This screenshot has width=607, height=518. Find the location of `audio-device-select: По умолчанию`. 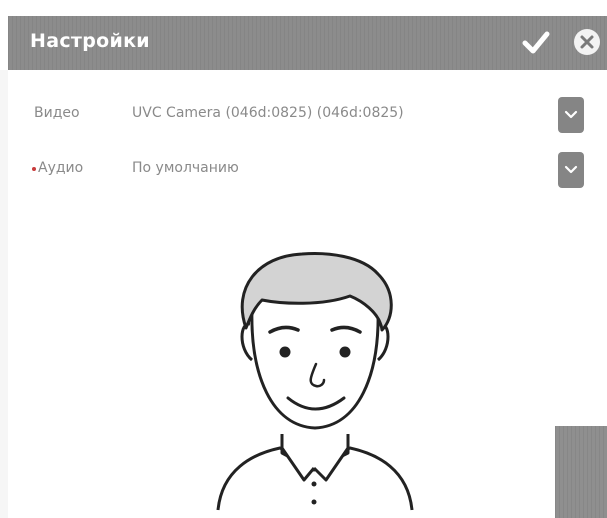

audio-device-select: По умолчанию is located at coordinates (185, 168).